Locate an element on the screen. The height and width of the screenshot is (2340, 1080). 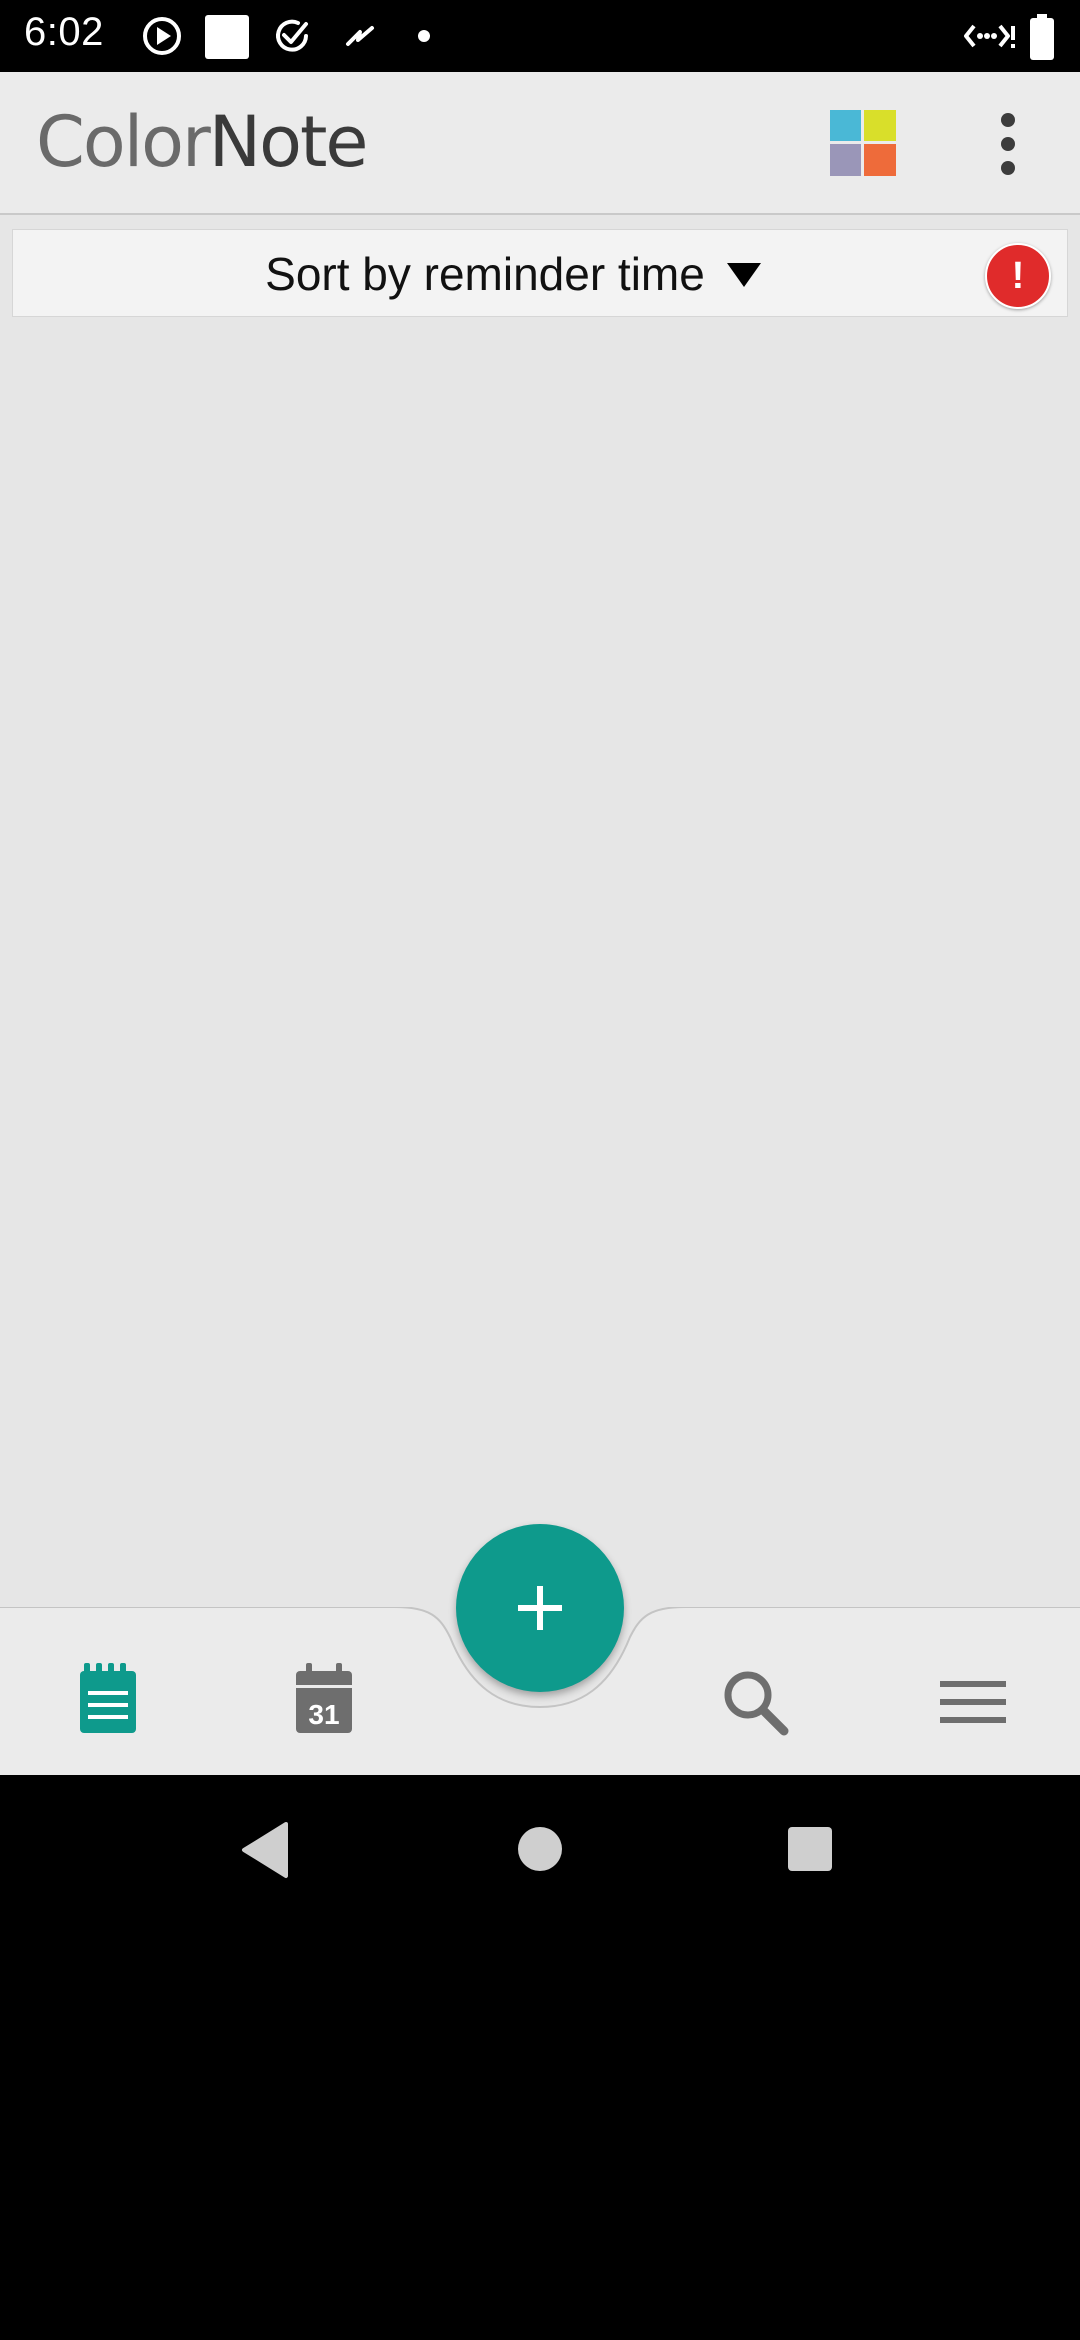
squiggle-icon is located at coordinates (360, 36).